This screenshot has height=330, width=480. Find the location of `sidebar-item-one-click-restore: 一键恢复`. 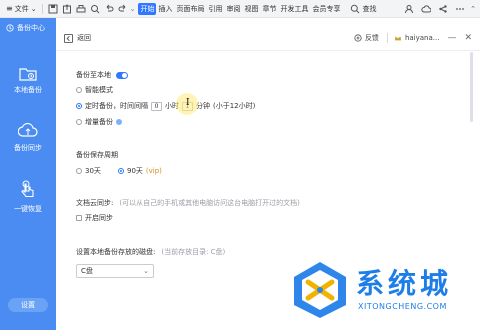

sidebar-item-one-click-restore: 一键恢复 is located at coordinates (28, 197).